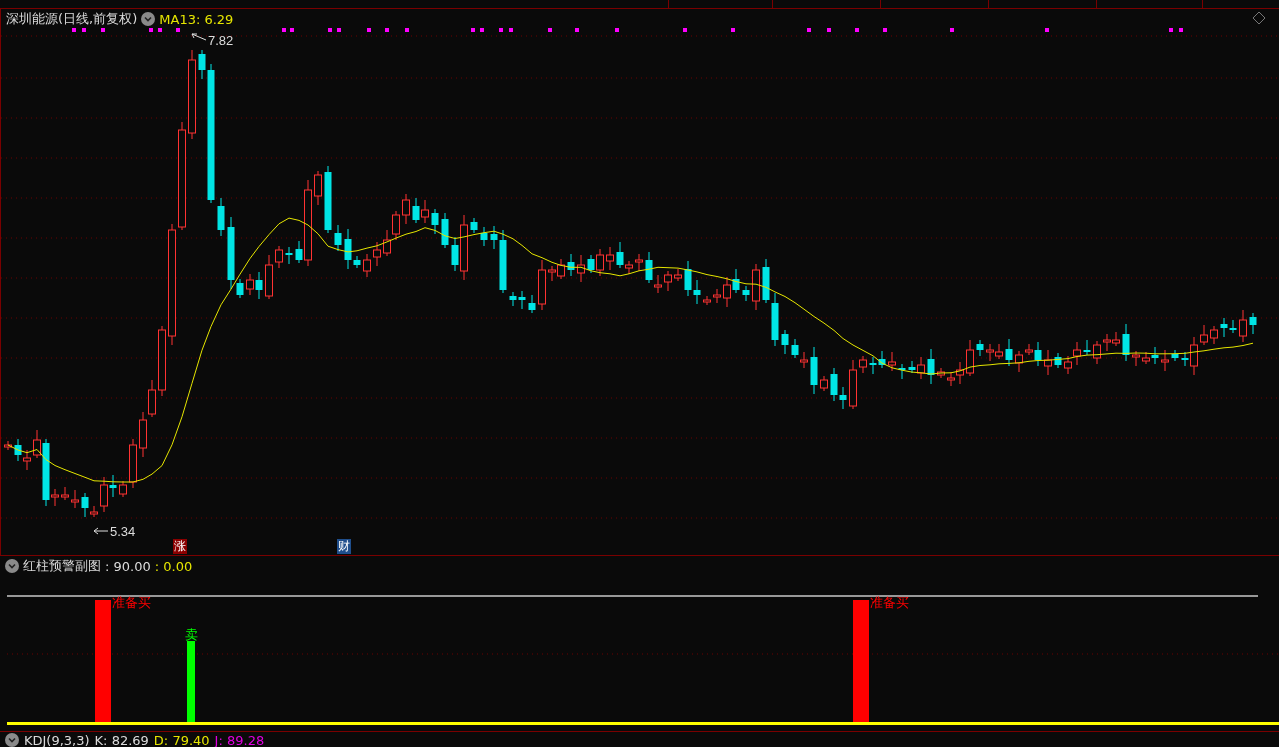  I want to click on indicator-title: KDJ(9,3,3), so click(57, 739).